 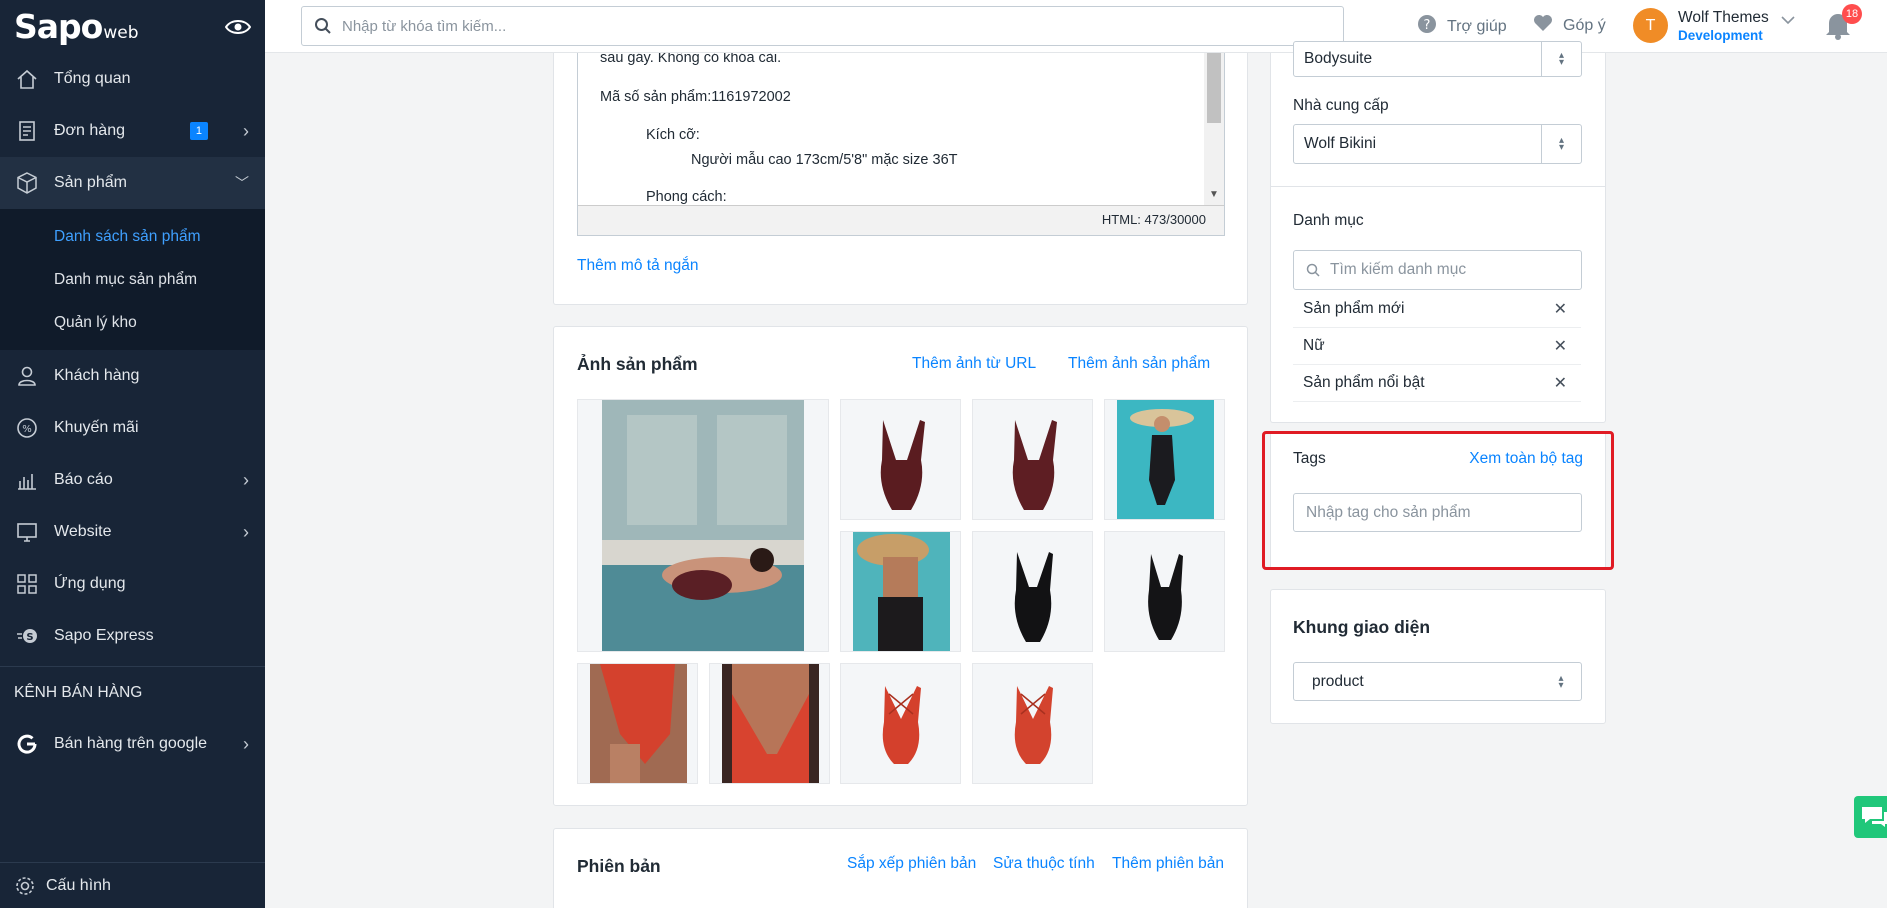 What do you see at coordinates (25, 886) in the screenshot?
I see `gear-icon` at bounding box center [25, 886].